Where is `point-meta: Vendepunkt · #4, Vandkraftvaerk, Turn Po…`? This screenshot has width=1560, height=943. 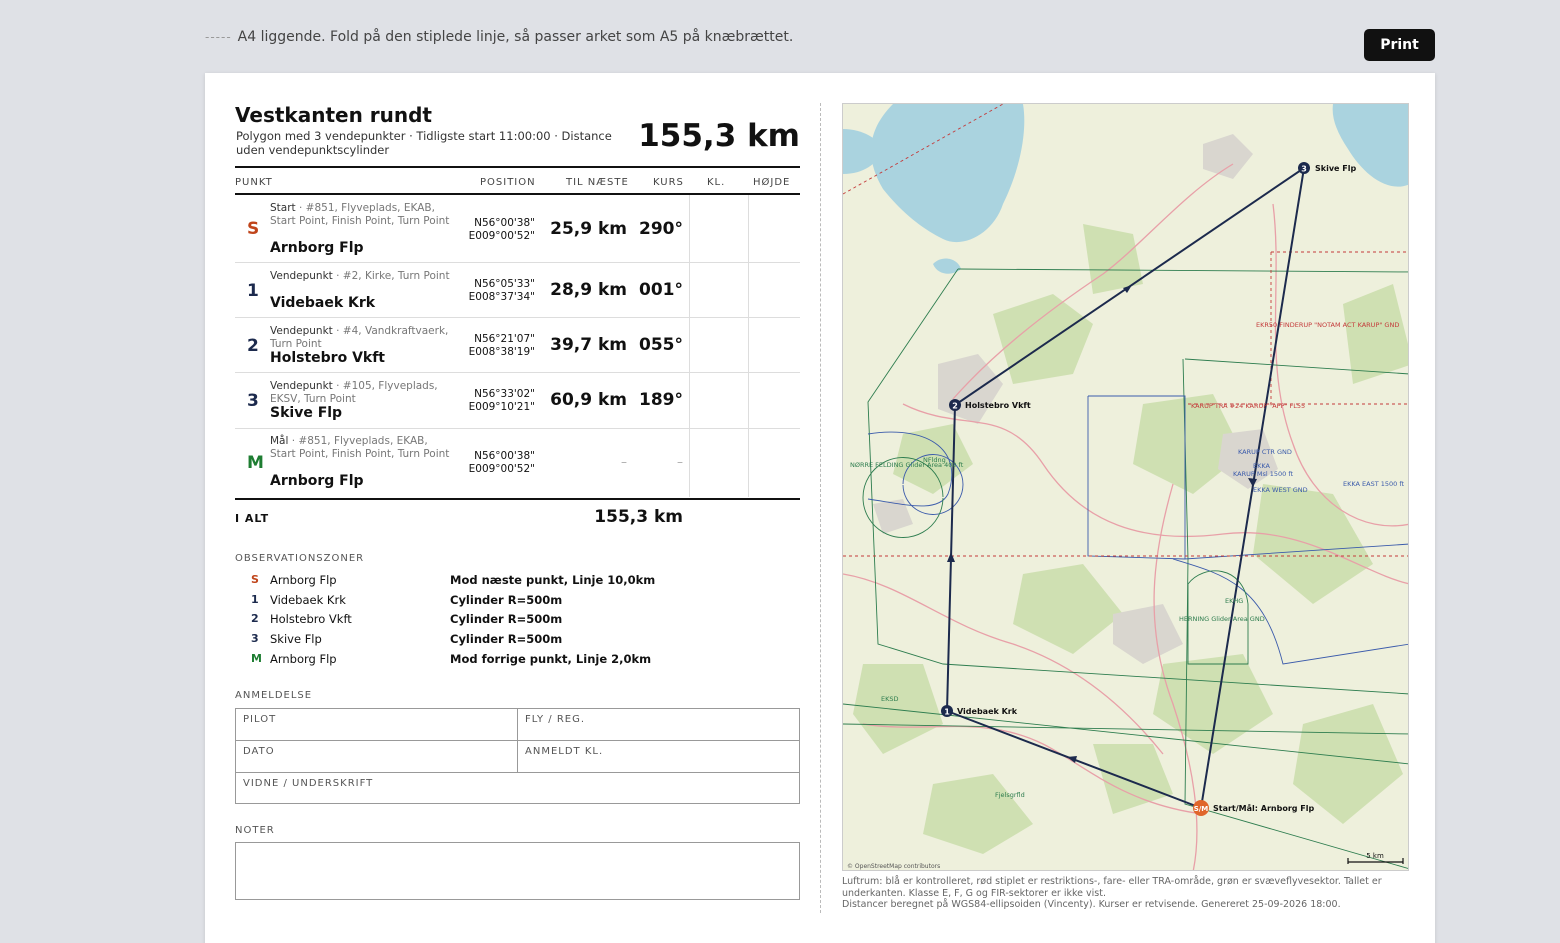 point-meta: Vendepunkt · #4, Vandkraftvaerk, Turn Po… is located at coordinates (359, 337).